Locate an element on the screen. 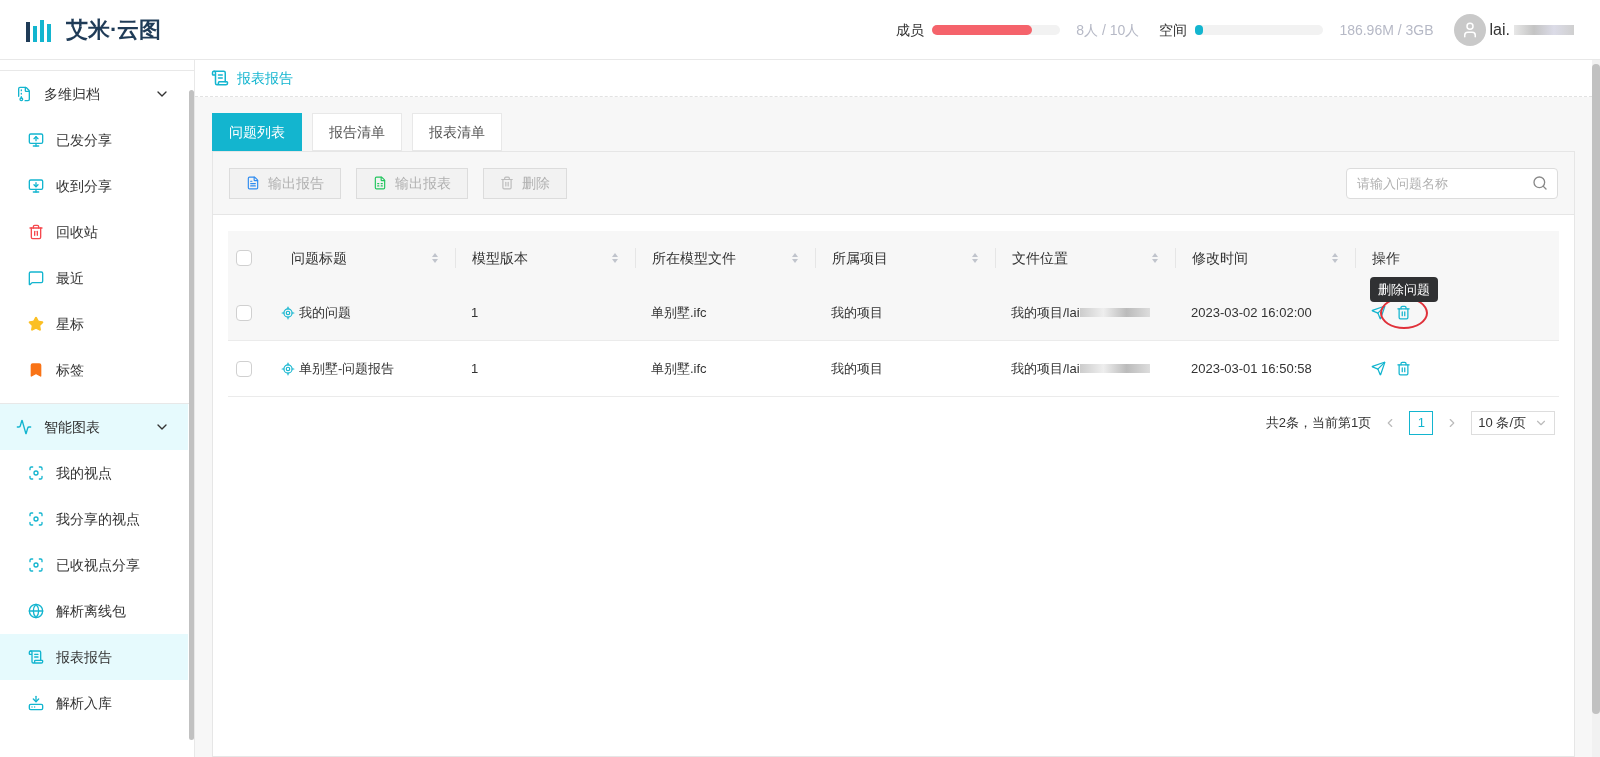 The height and width of the screenshot is (757, 1600). table-cell-text: 单别墅-问题报告 is located at coordinates (347, 368).